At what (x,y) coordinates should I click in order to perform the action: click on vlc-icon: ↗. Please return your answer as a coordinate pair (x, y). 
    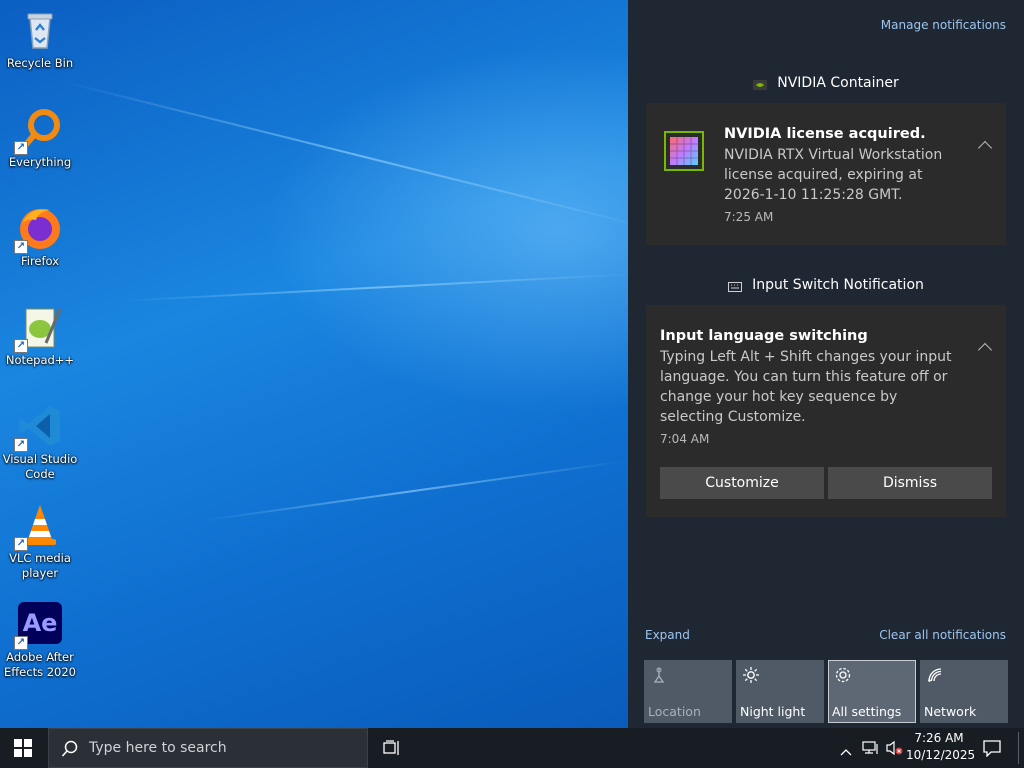
    Looking at the image, I should click on (39, 526).